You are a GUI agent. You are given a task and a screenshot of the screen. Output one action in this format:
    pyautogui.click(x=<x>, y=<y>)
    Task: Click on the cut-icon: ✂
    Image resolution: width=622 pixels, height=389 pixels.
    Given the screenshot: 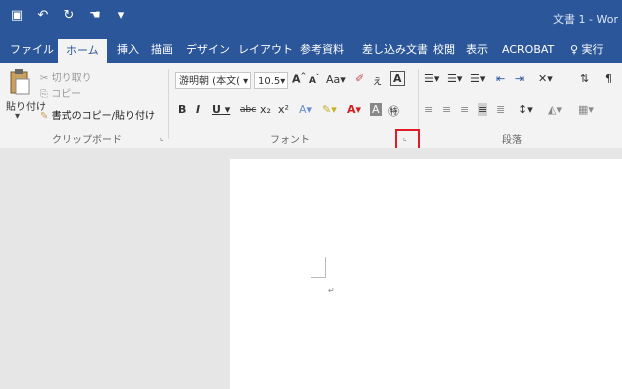 What is the action you would take?
    pyautogui.click(x=44, y=78)
    